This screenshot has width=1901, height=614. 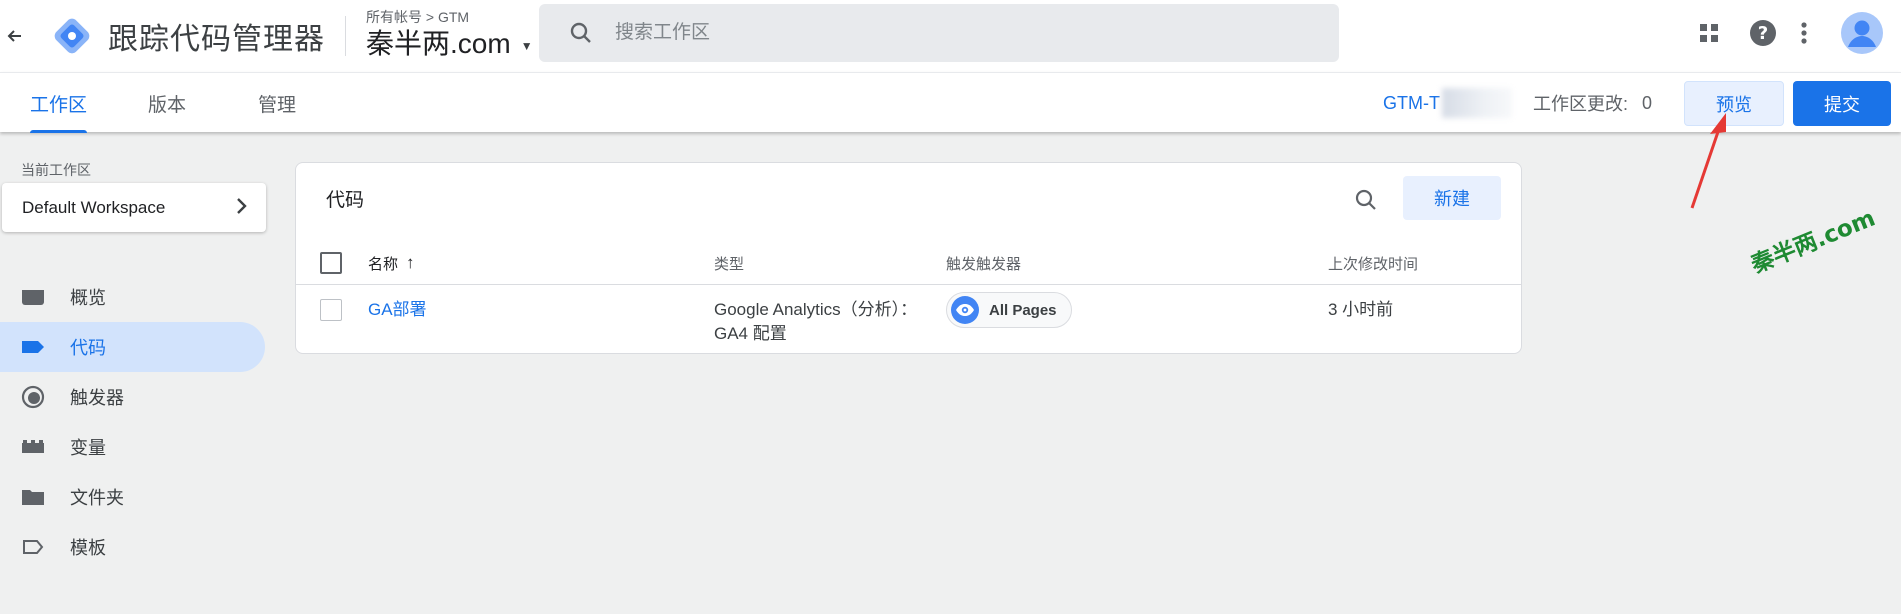 I want to click on tab-admin: 管理, so click(x=277, y=103).